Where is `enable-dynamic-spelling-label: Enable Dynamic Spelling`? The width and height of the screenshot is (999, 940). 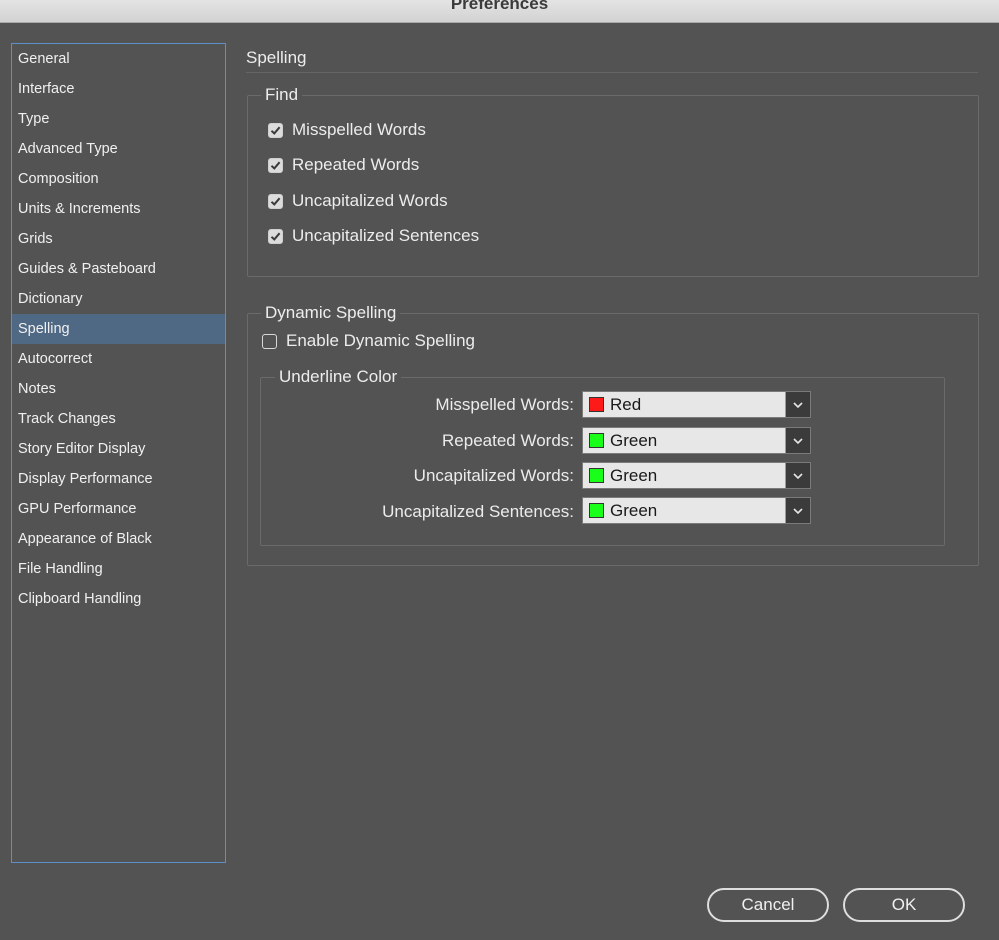 enable-dynamic-spelling-label: Enable Dynamic Spelling is located at coordinates (380, 340).